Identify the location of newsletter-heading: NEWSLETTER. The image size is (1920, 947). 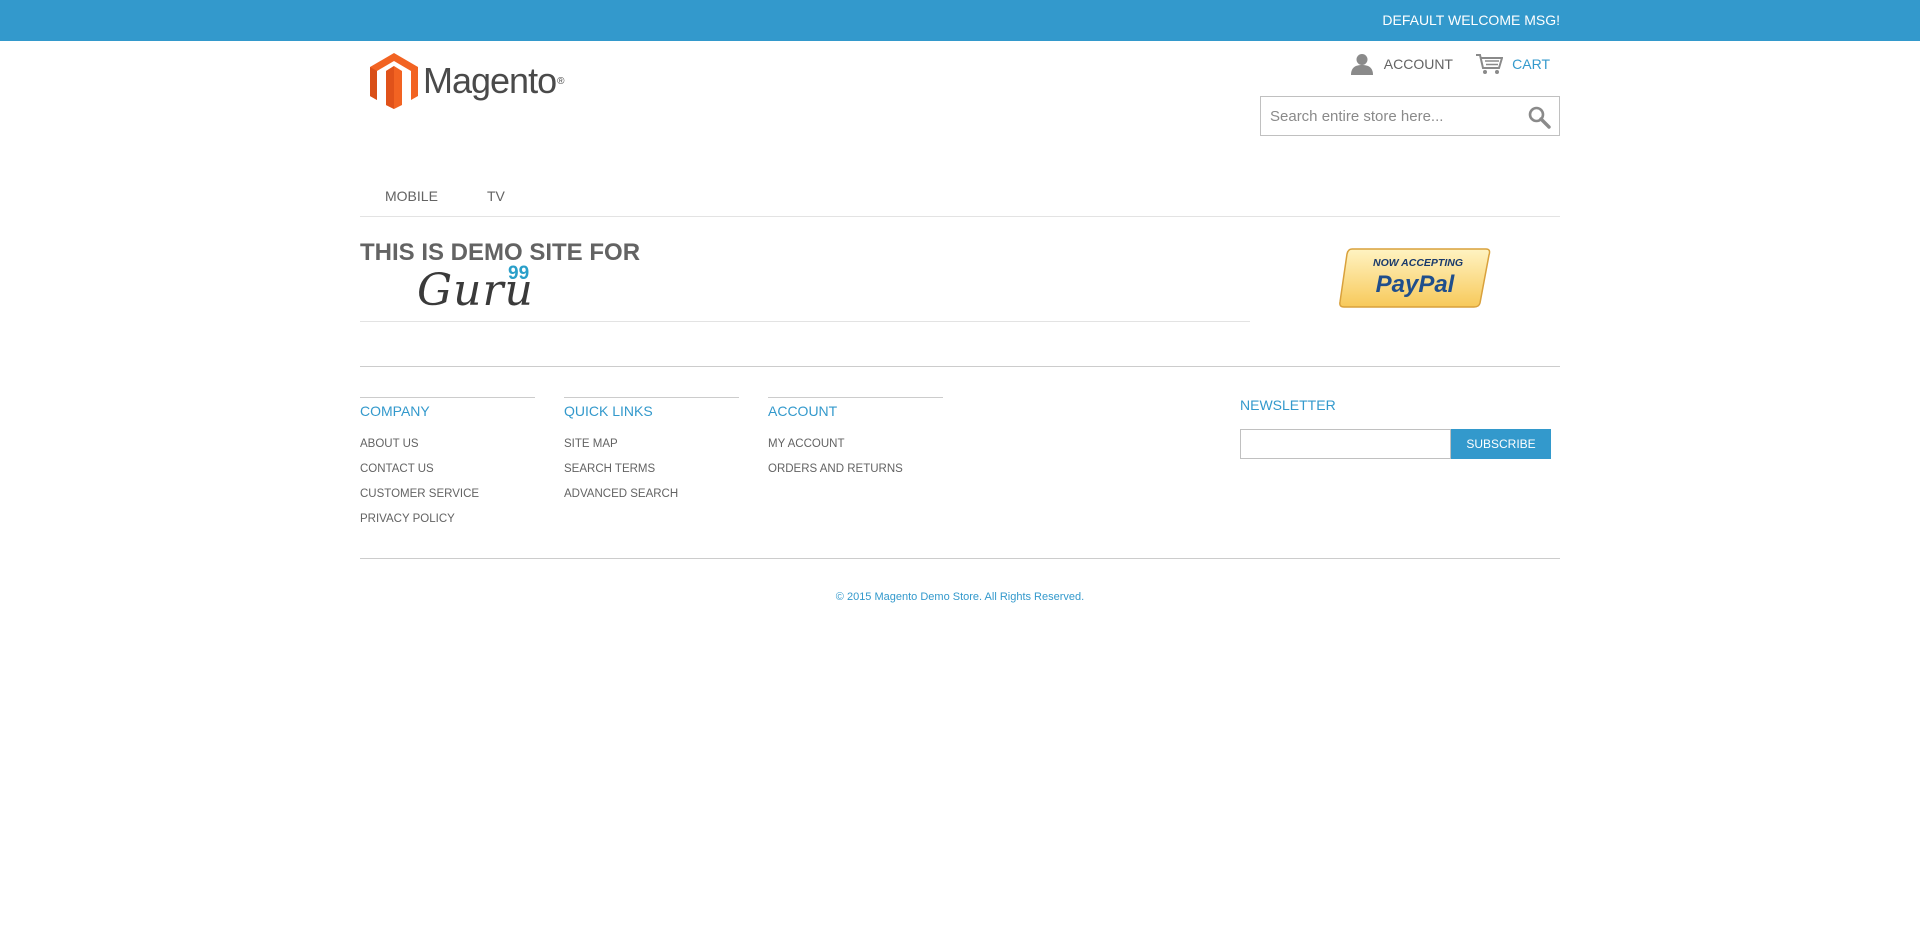
(1288, 405).